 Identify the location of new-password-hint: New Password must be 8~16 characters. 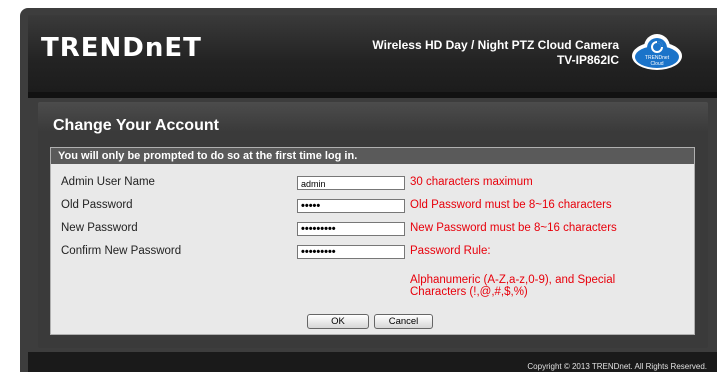
(513, 228).